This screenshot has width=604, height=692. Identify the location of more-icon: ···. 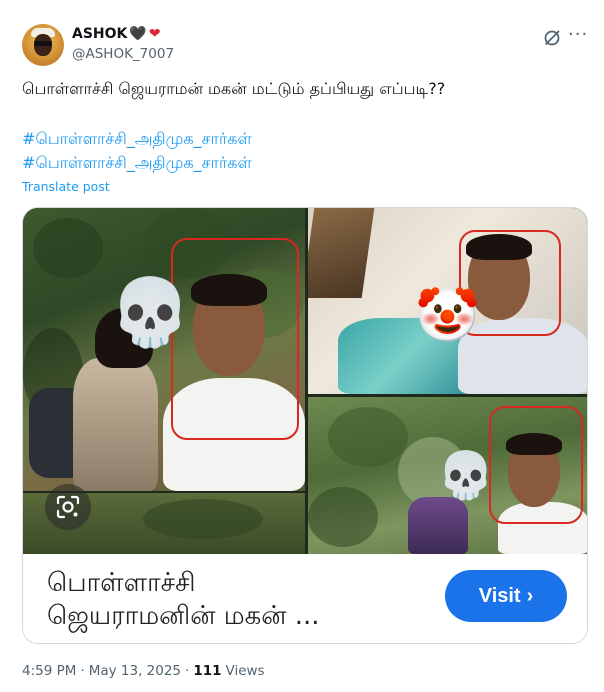
(578, 35).